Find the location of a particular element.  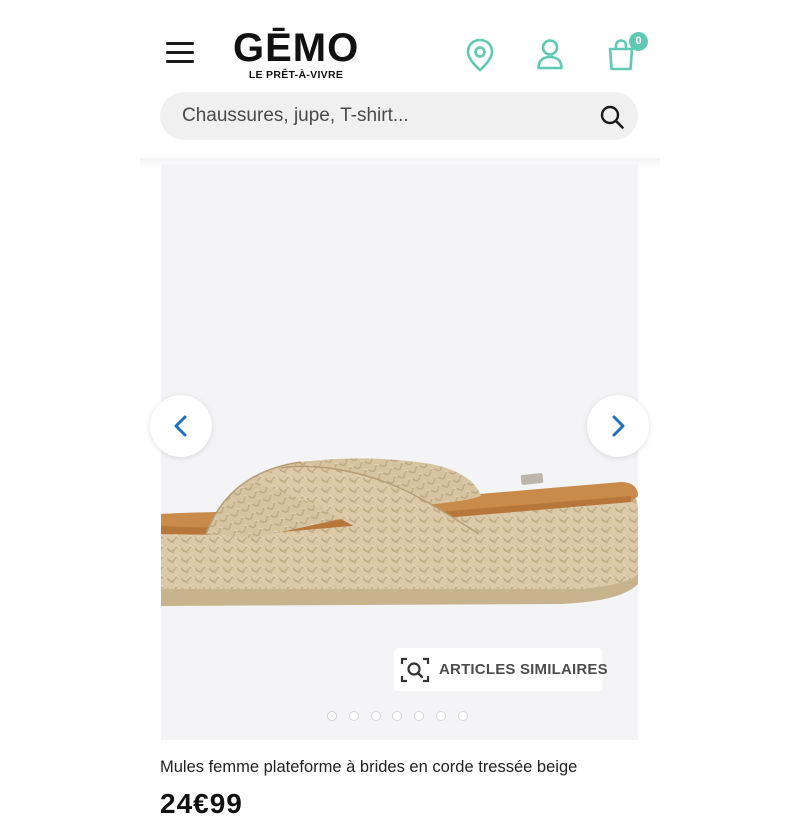

site-logo: GĒMO LE PRÊT-À-VIVRE is located at coordinates (296, 55).